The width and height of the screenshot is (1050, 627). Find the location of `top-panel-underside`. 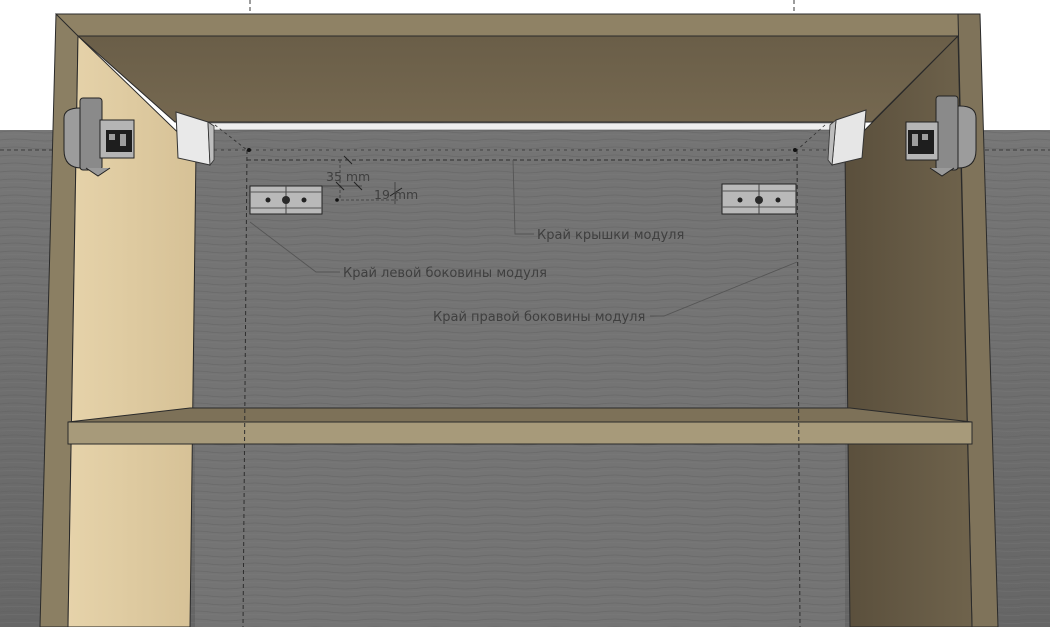

top-panel-underside is located at coordinates (518, 79).